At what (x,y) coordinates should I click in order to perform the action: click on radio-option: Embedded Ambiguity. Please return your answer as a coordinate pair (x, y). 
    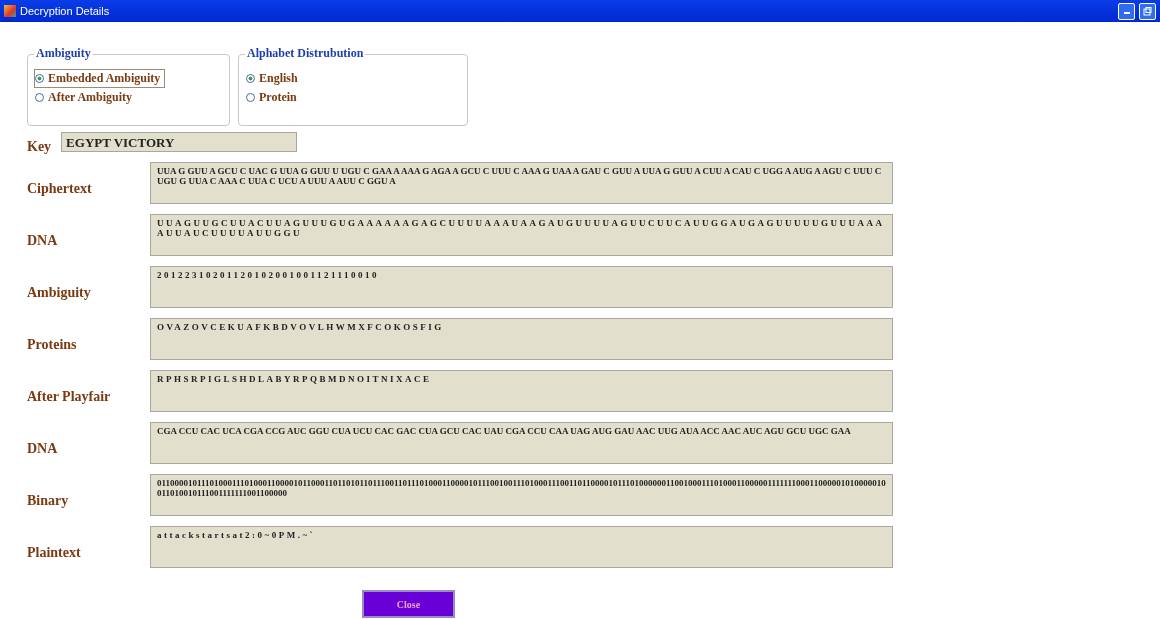
    Looking at the image, I should click on (100, 78).